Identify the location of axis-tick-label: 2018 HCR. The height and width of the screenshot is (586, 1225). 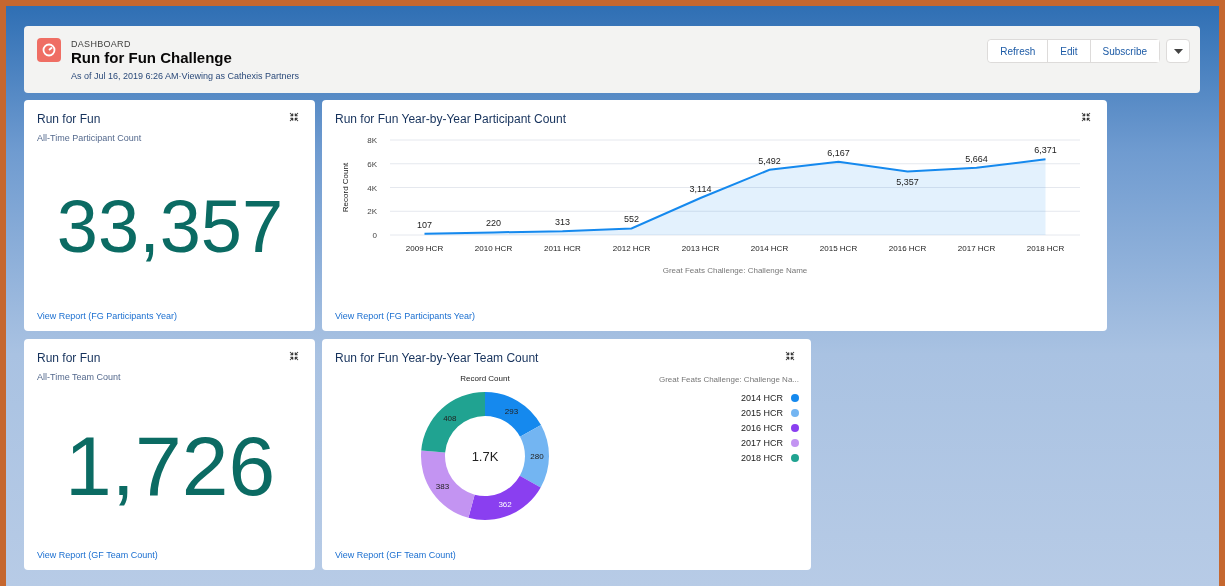
(1045, 248).